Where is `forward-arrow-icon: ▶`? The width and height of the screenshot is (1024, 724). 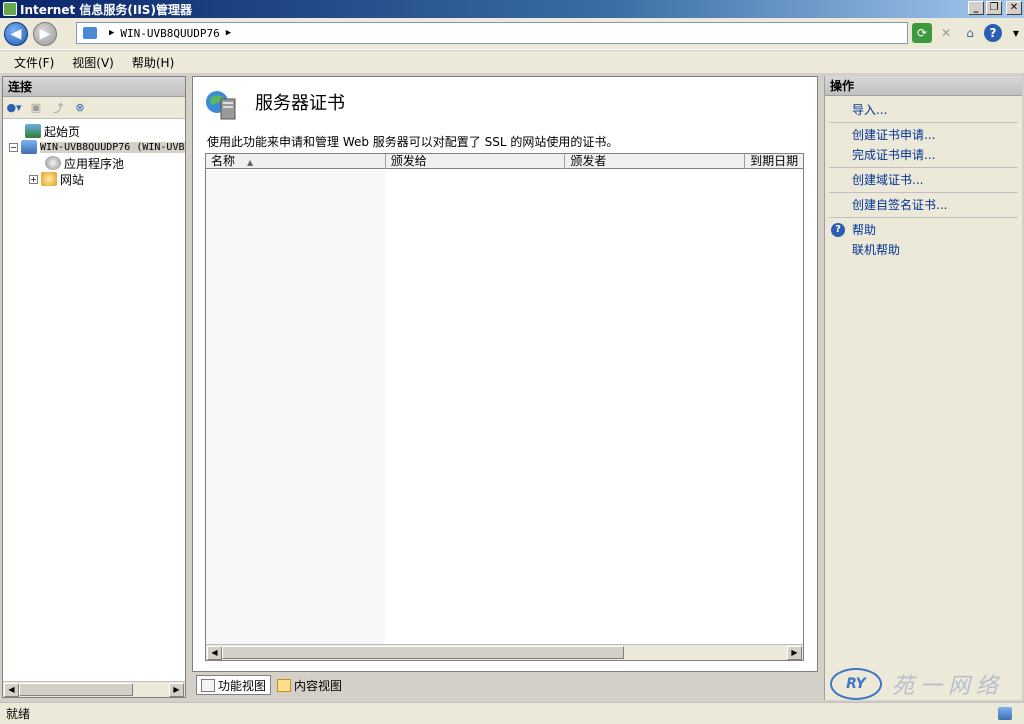 forward-arrow-icon: ▶ is located at coordinates (45, 34).